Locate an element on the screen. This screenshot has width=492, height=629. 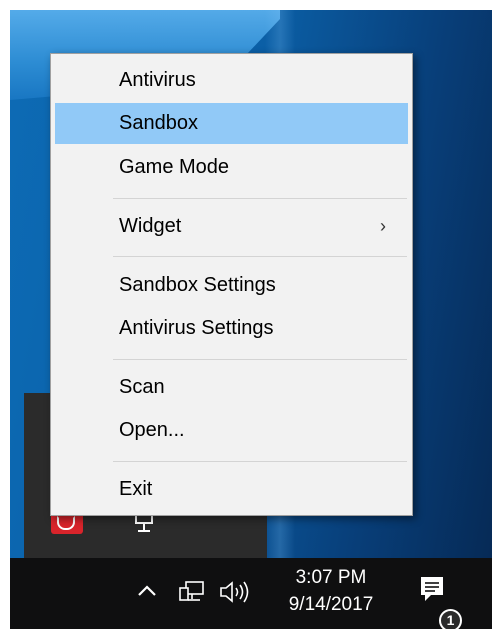
show-hidden-icons-chevron-icon is located at coordinates (147, 591).